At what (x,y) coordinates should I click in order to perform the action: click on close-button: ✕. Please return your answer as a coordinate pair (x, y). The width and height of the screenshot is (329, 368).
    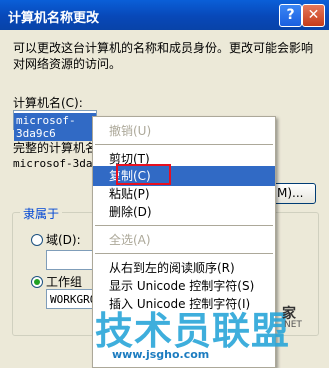
    Looking at the image, I should click on (313, 15).